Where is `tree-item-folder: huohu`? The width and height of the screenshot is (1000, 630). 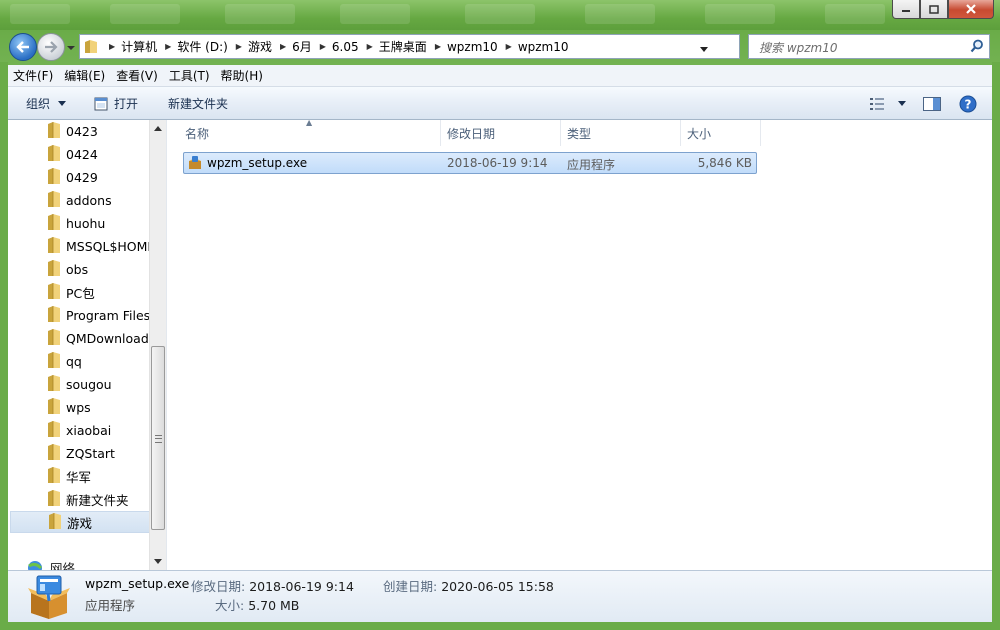 tree-item-folder: huohu is located at coordinates (80, 223).